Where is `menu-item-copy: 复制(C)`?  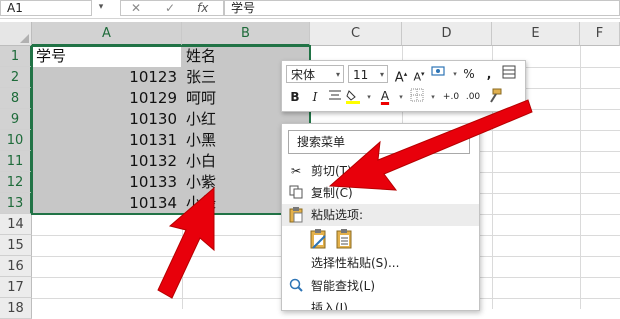
menu-item-copy: 复制(C) is located at coordinates (380, 193).